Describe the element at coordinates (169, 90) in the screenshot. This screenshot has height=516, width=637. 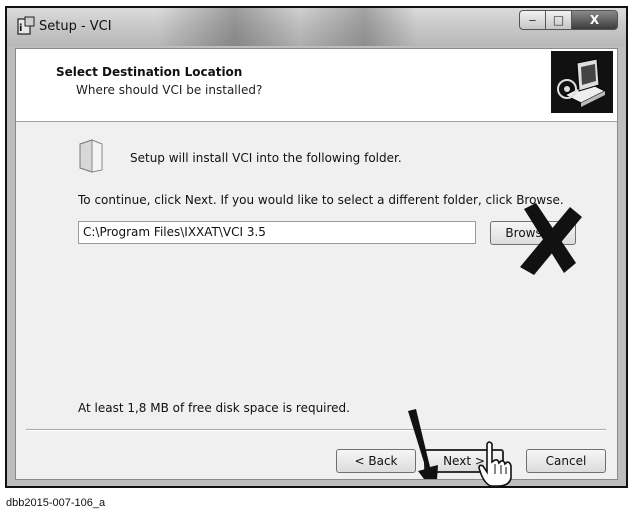
I see `page-subtitle: Where should VCI be installed?` at that location.